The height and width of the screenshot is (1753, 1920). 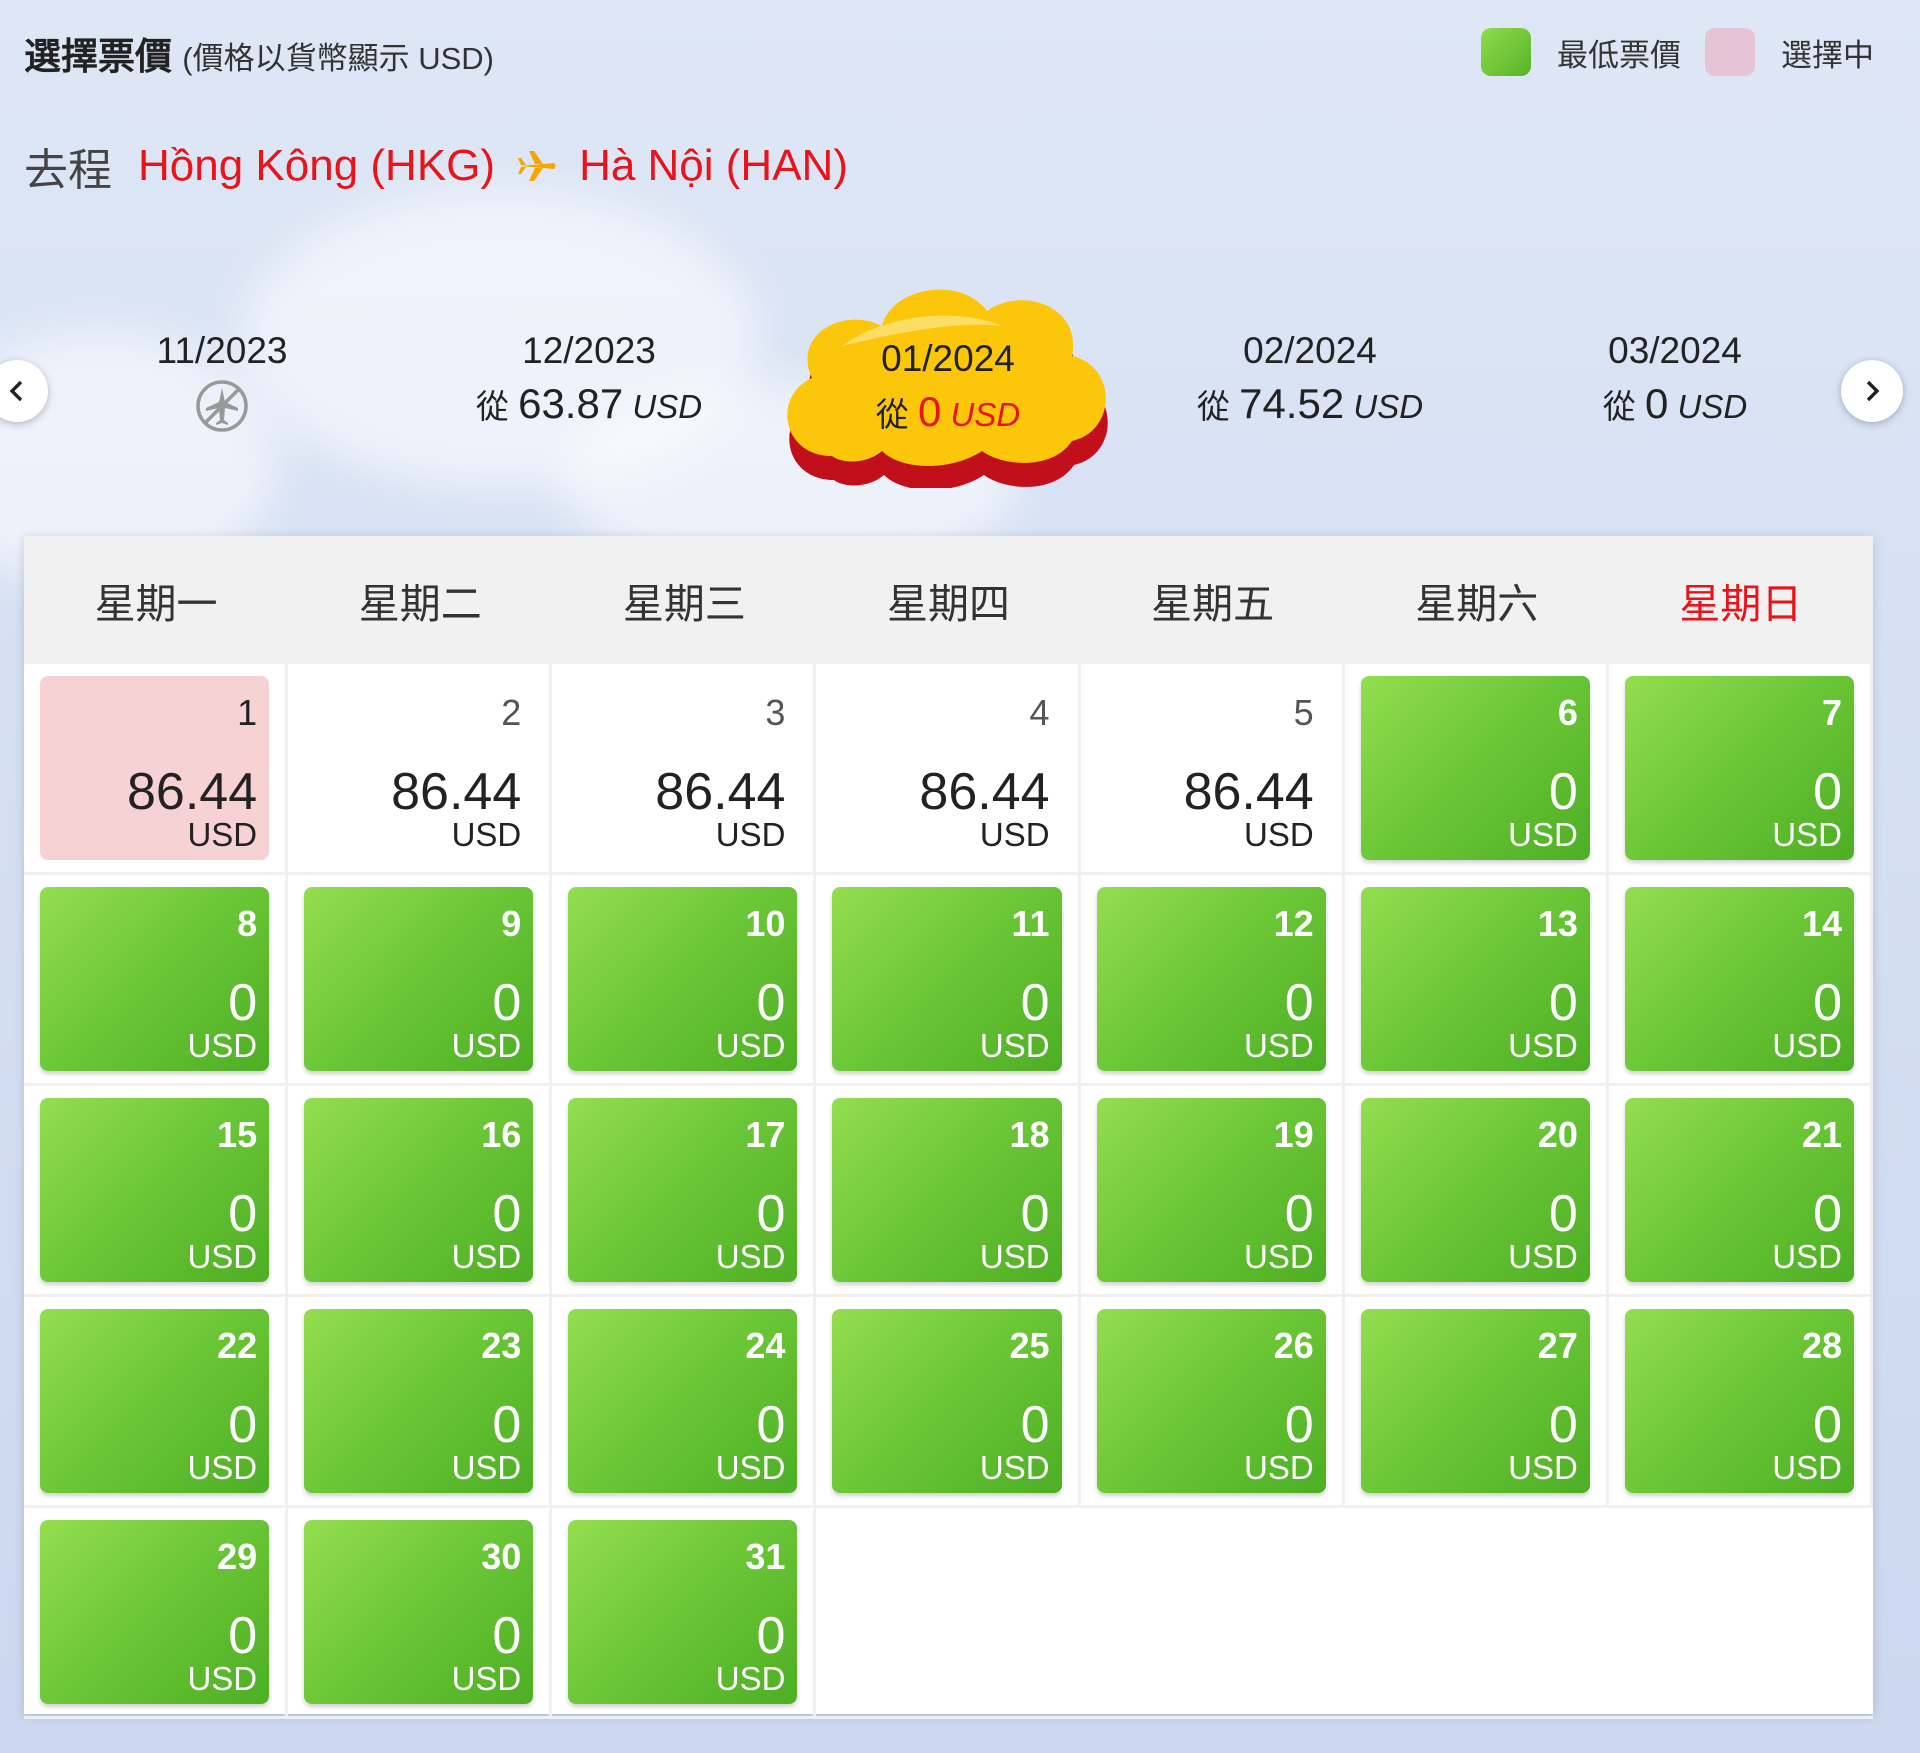 I want to click on day-fare-card: 22 0 USD, so click(x=155, y=1401).